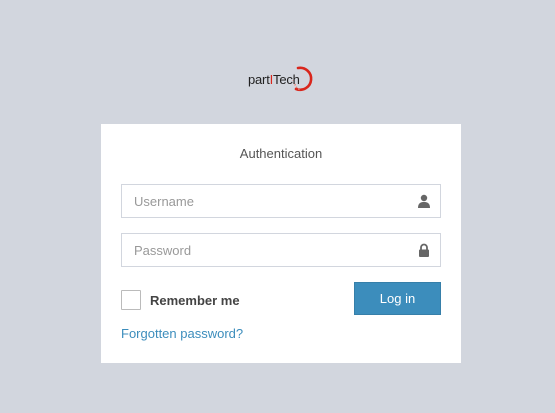 This screenshot has width=555, height=413. I want to click on logo-text: partITech, so click(274, 79).